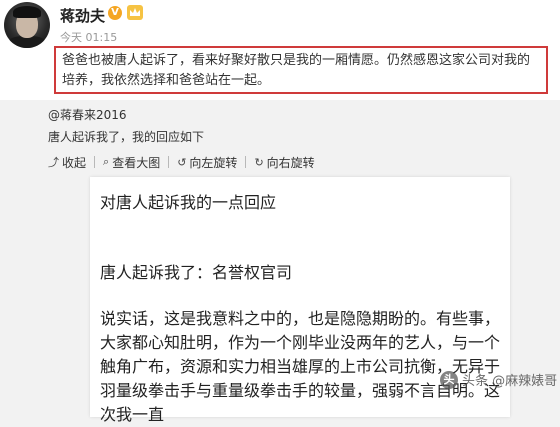 The width and height of the screenshot is (560, 427). Describe the element at coordinates (53, 162) in the screenshot. I see `collapse-icon: ⤴` at that location.